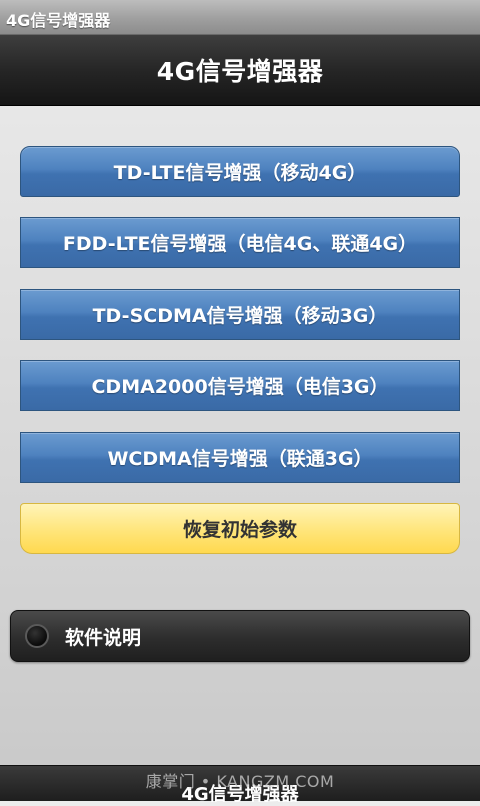  What do you see at coordinates (37, 636) in the screenshot?
I see `radio-unchecked-icon` at bounding box center [37, 636].